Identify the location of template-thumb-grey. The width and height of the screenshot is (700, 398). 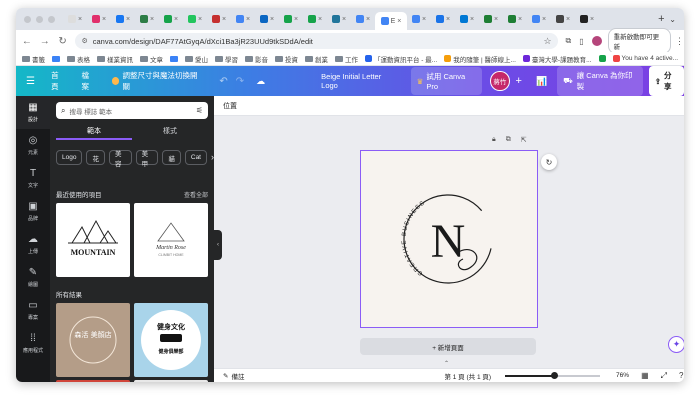
(171, 381).